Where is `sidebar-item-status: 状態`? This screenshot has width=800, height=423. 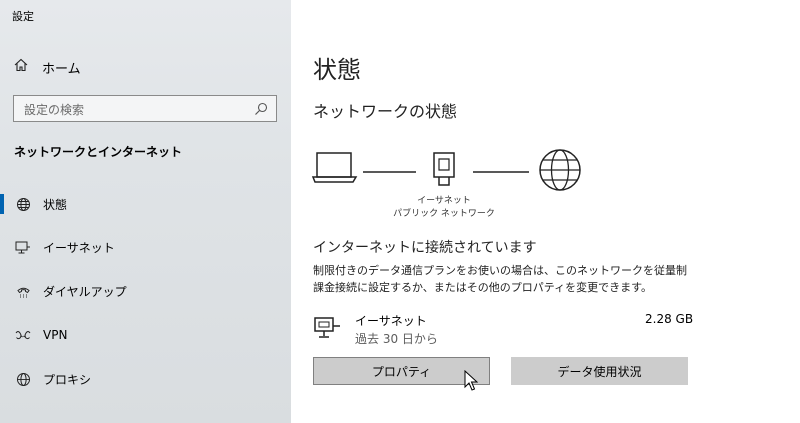 sidebar-item-status: 状態 is located at coordinates (145, 204).